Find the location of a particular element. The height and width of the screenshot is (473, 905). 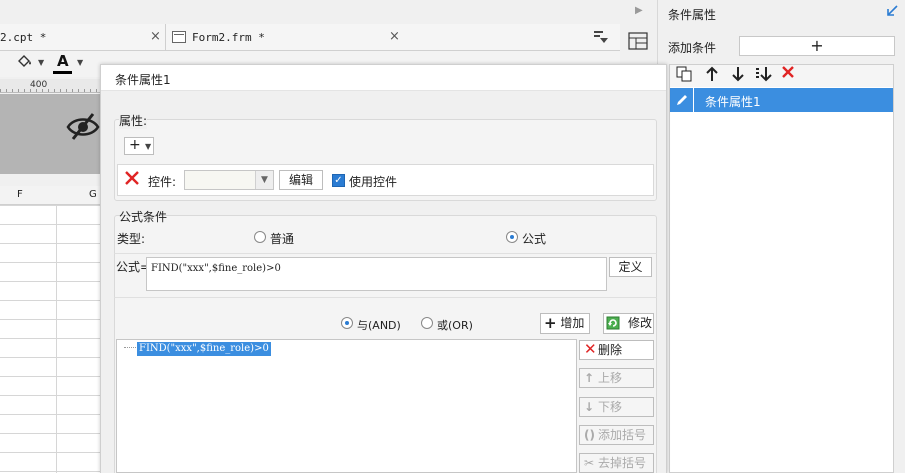

condition-tree-item: FIND("xxx",$fine_role)>0 is located at coordinates (204, 349).